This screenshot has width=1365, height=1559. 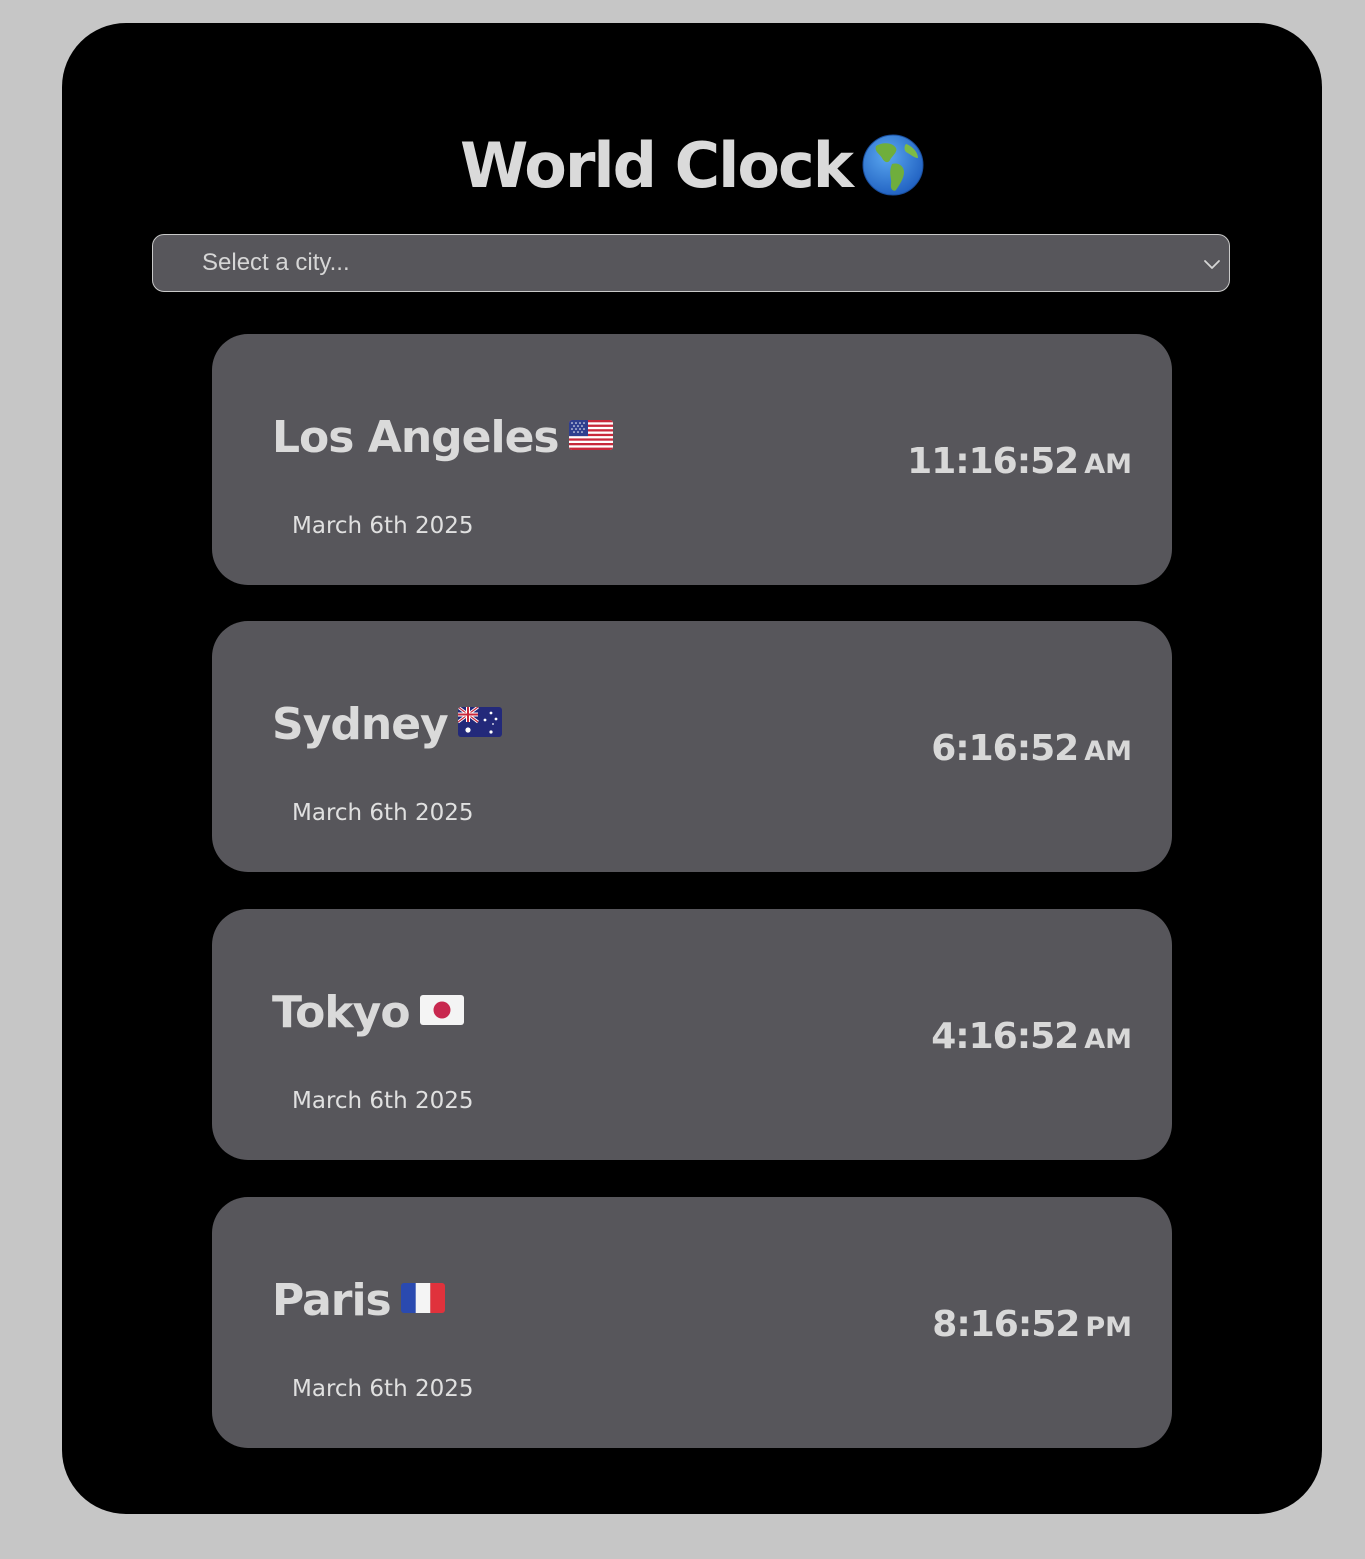 I want to click on time-value: 11:16:52, so click(x=993, y=461).